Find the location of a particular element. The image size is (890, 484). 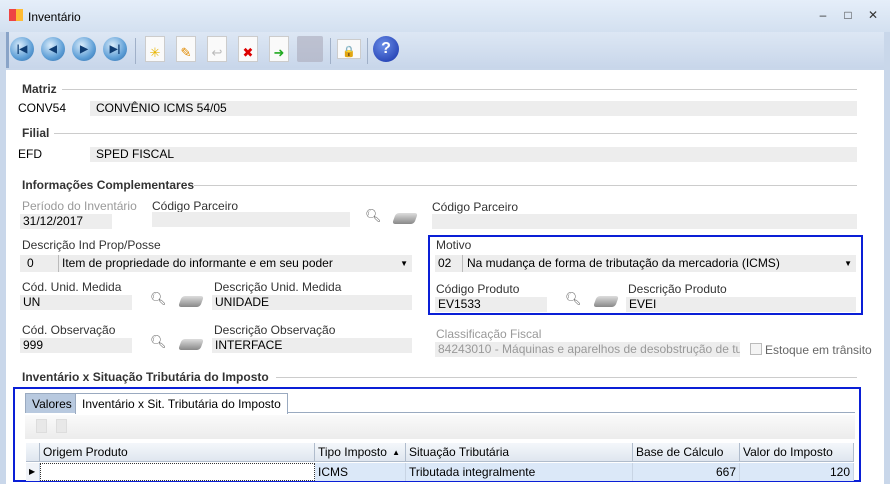

unid-field: UN is located at coordinates (76, 302).